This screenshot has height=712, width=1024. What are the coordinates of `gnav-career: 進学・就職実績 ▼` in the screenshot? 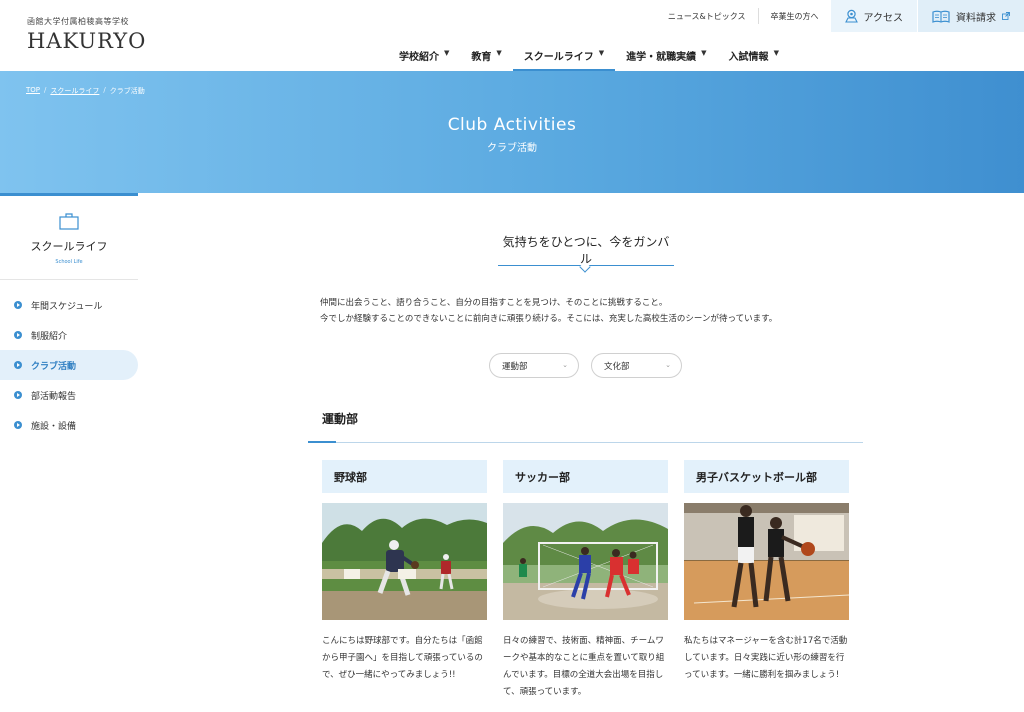 It's located at (666, 54).